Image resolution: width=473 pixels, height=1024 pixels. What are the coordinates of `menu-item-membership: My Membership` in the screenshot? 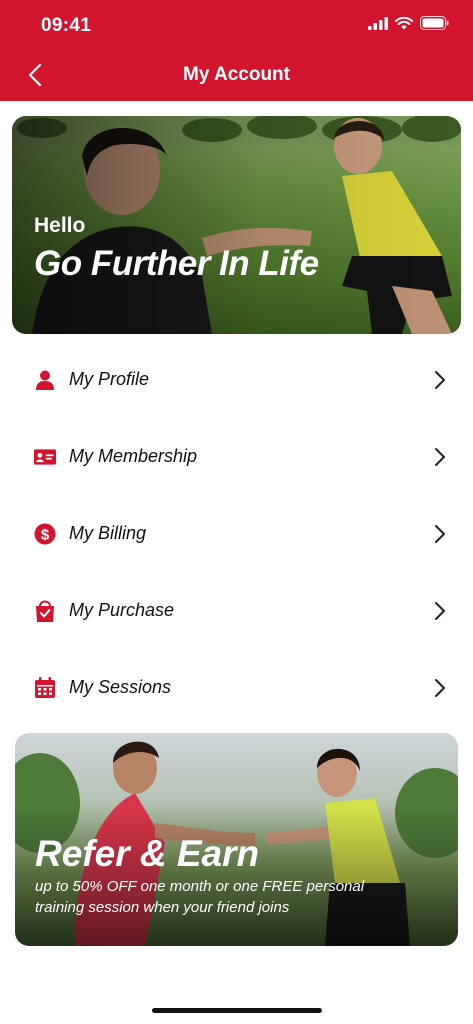 It's located at (236, 456).